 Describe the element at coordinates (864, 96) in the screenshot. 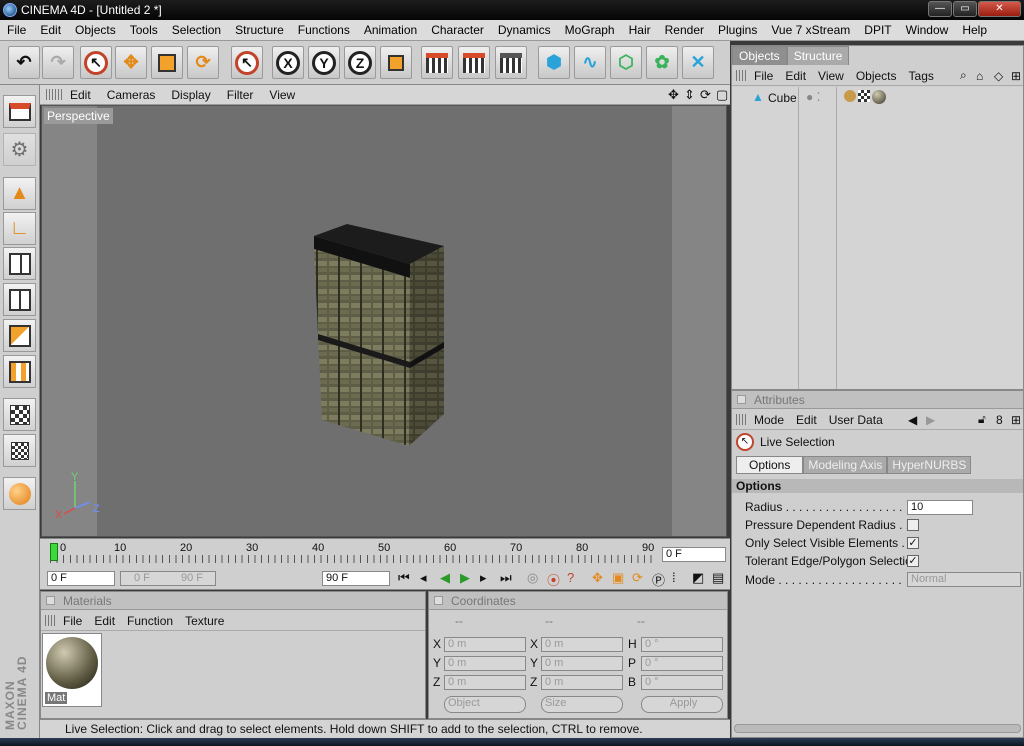

I see `uvw-tag-icon` at that location.